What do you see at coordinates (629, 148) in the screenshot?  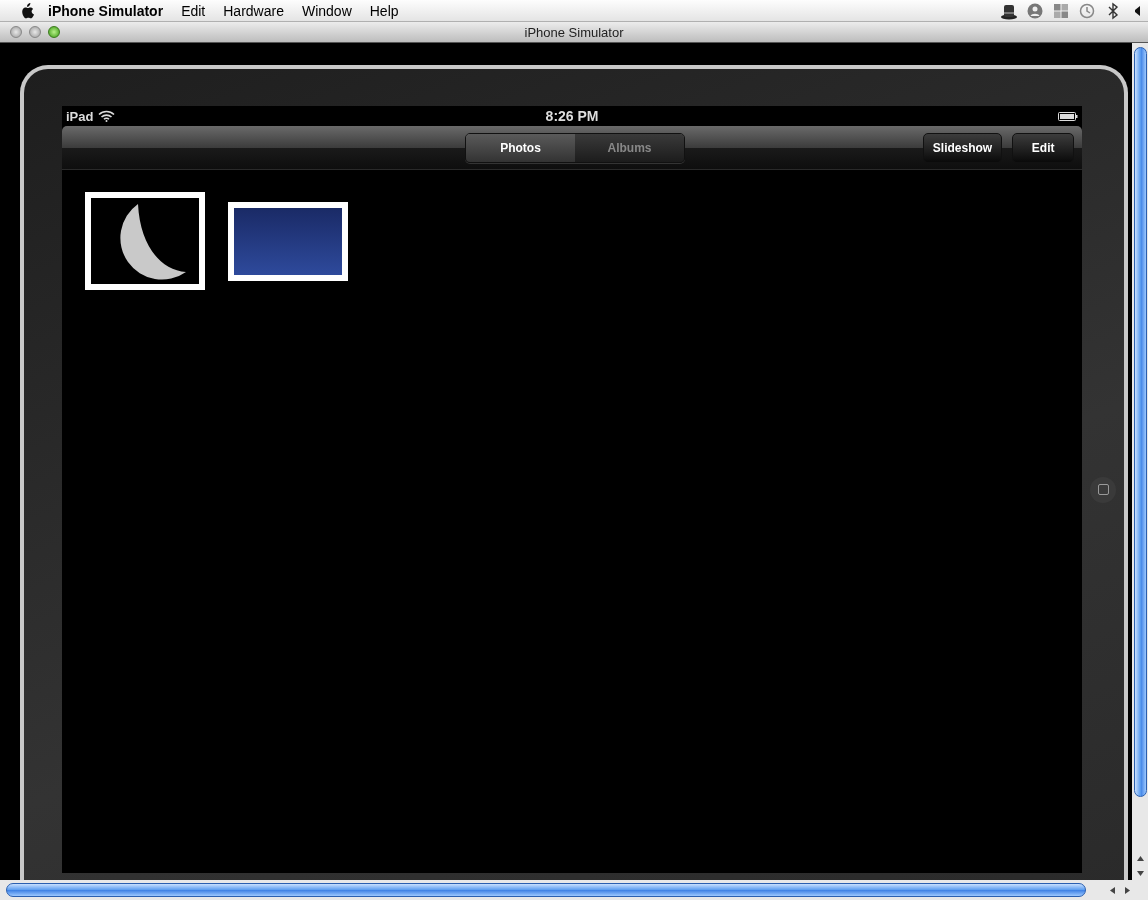 I see `segment-tab: Albums` at bounding box center [629, 148].